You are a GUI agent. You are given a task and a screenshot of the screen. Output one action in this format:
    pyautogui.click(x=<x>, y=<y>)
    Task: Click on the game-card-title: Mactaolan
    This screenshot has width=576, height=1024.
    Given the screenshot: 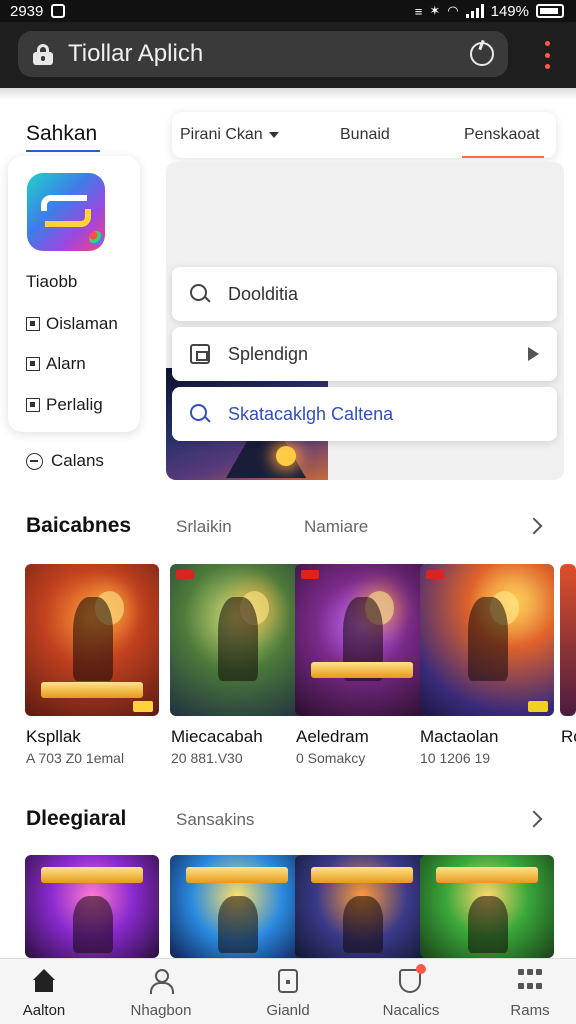 What is the action you would take?
    pyautogui.click(x=459, y=737)
    